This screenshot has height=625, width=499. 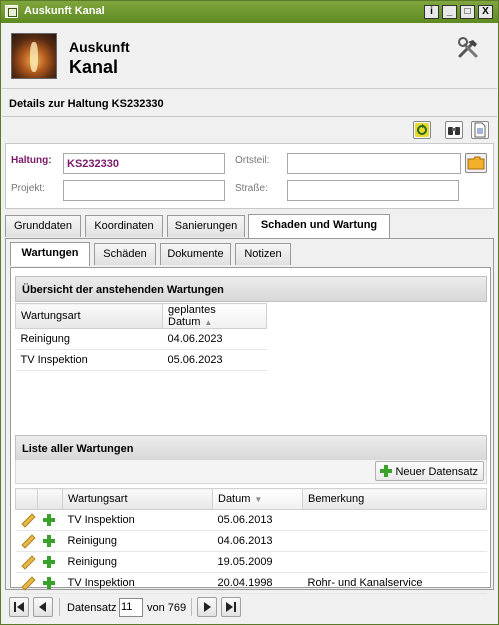 What do you see at coordinates (167, 608) in the screenshot?
I see `pager-total: von 769` at bounding box center [167, 608].